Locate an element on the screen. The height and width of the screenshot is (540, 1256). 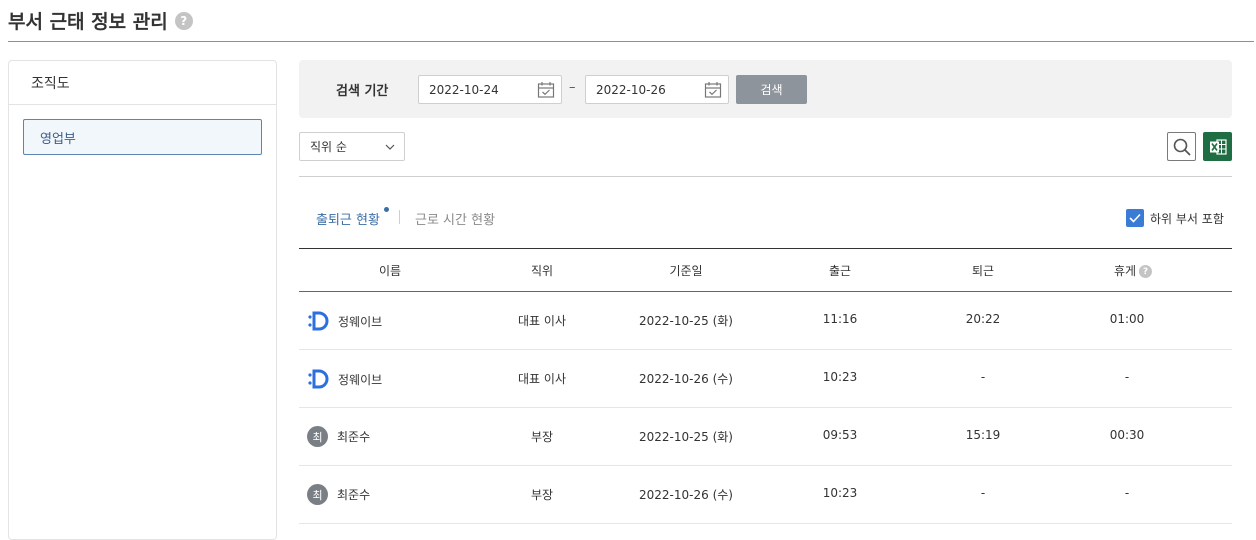
title-divider is located at coordinates (631, 41).